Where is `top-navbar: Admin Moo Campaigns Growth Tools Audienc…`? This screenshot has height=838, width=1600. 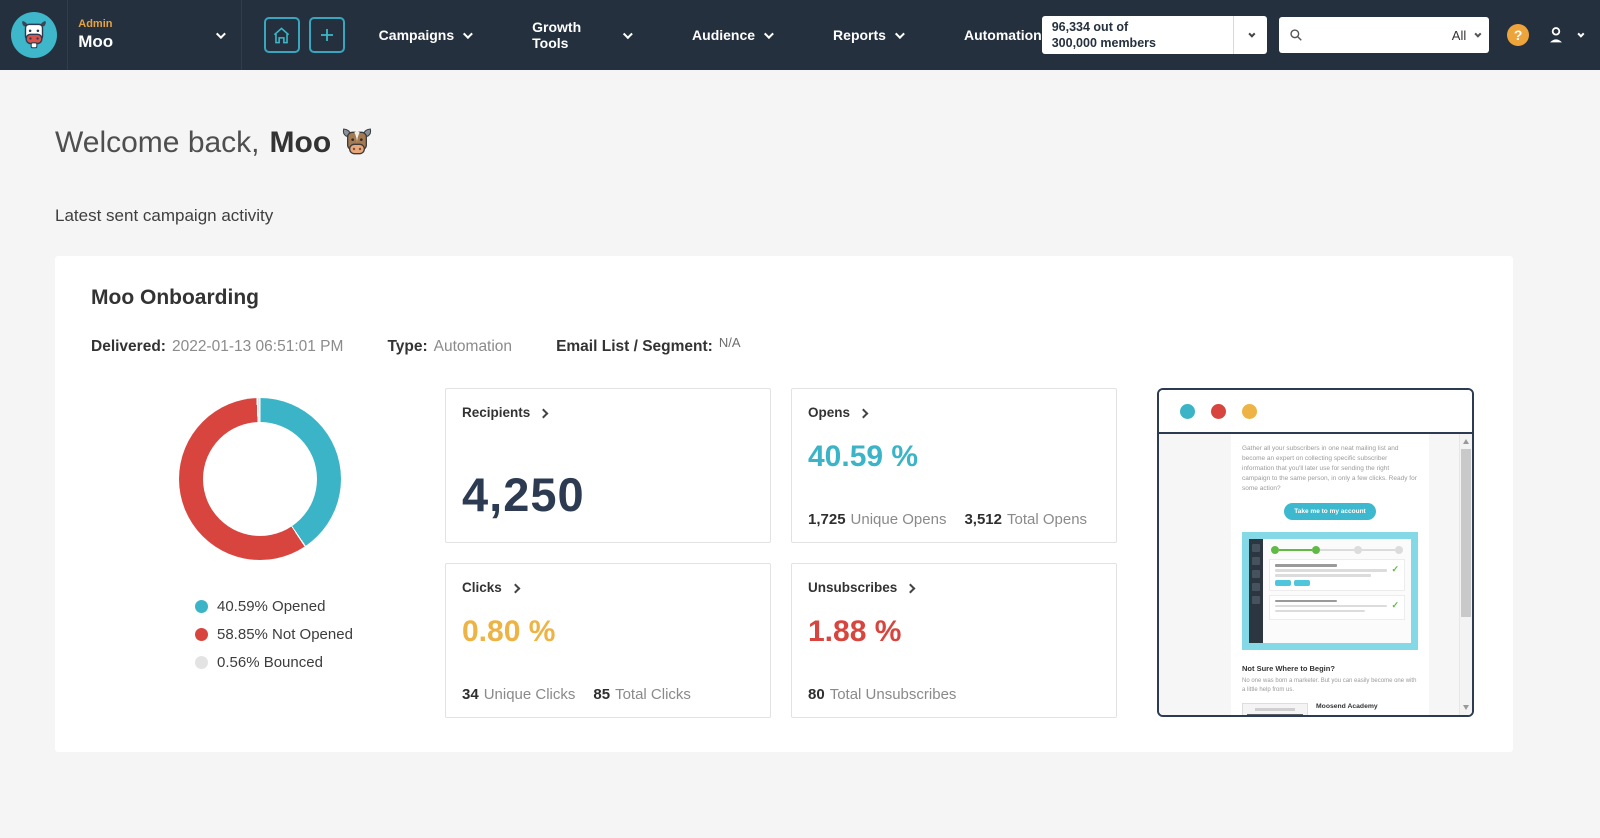
top-navbar: Admin Moo Campaigns Growth Tools Audienc… is located at coordinates (800, 35).